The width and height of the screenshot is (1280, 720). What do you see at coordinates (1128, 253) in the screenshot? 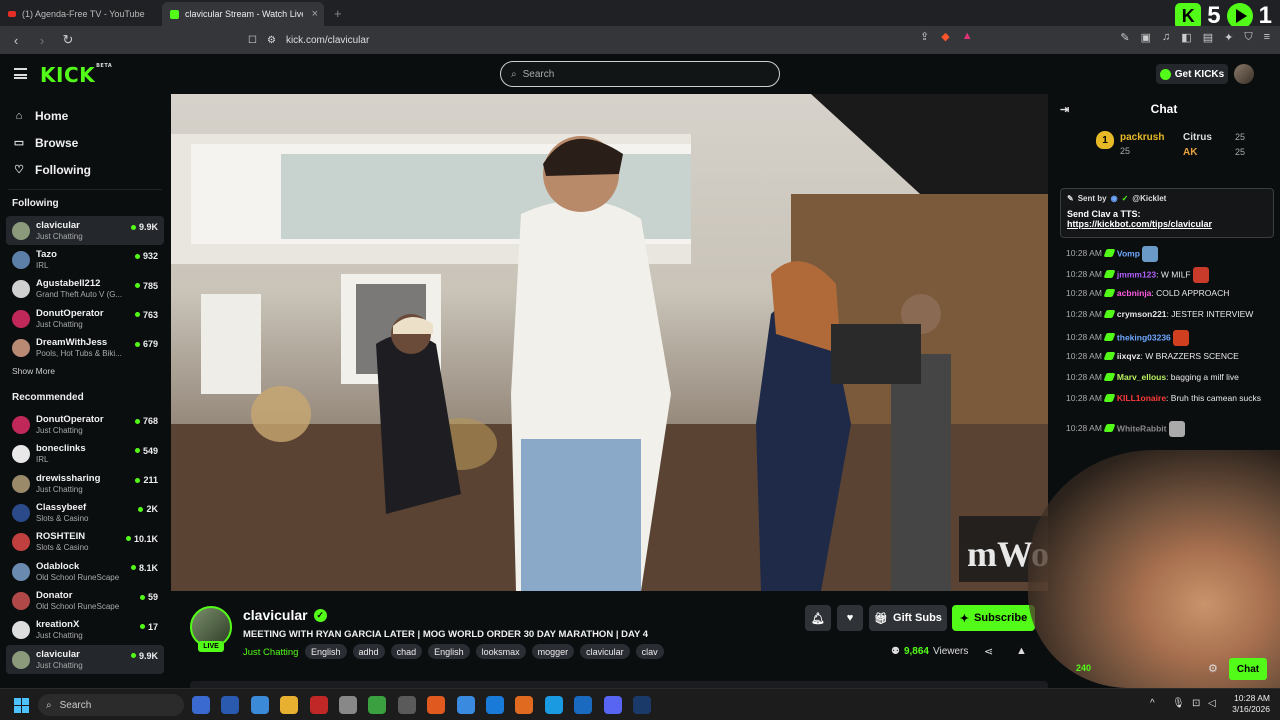
I see `message-user: Vomp` at bounding box center [1128, 253].